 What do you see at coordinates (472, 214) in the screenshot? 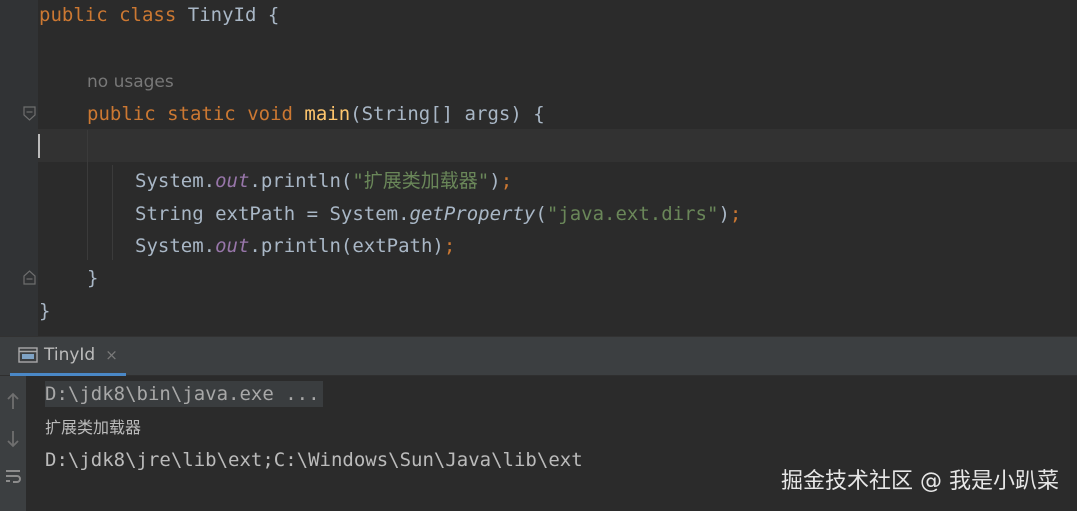
I see `static-method: getProperty` at bounding box center [472, 214].